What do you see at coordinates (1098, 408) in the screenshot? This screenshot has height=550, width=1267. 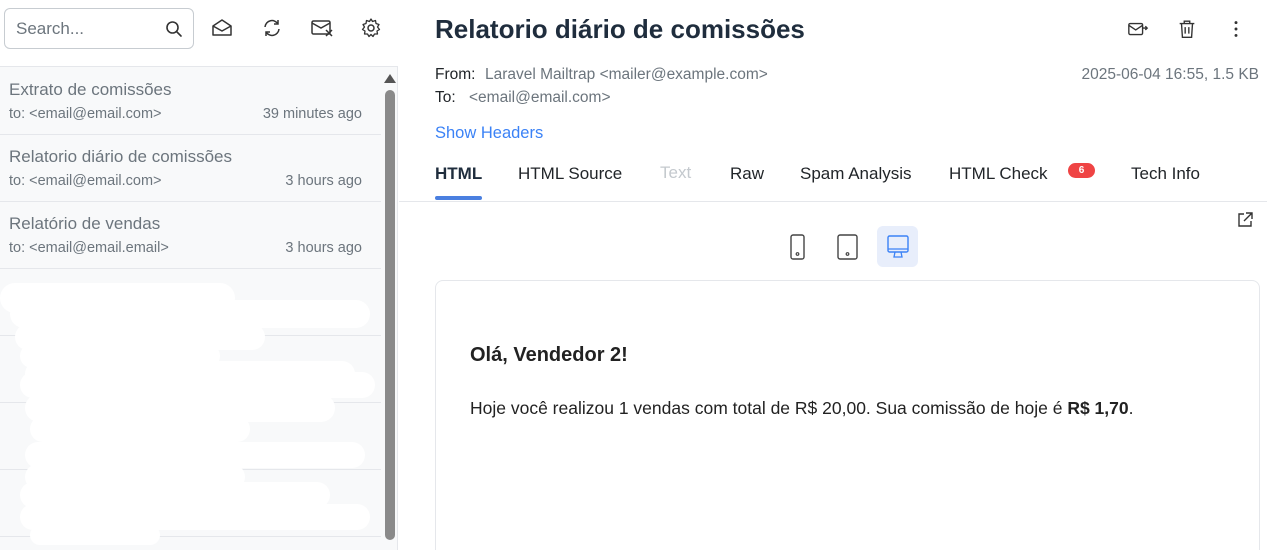 I see `preview-body-amount: R$ 1,70` at bounding box center [1098, 408].